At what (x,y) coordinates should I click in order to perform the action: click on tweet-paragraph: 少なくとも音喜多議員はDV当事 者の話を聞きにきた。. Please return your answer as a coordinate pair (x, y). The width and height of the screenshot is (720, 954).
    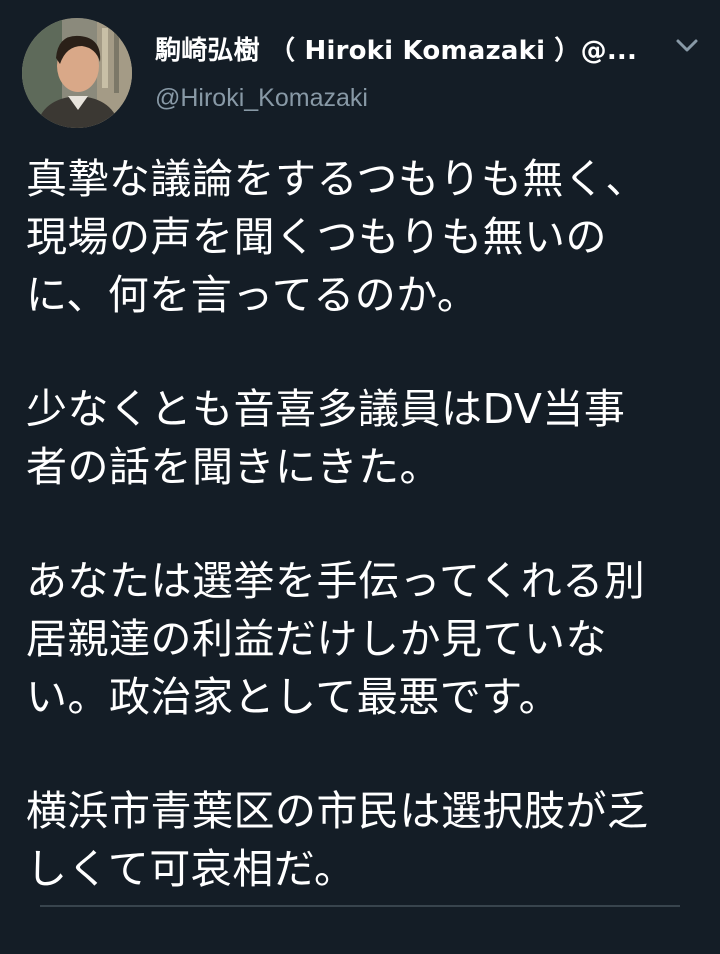
    Looking at the image, I should click on (366, 438).